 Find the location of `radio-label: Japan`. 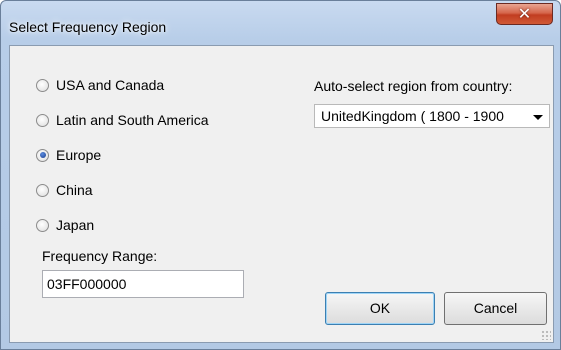

radio-label: Japan is located at coordinates (75, 225).